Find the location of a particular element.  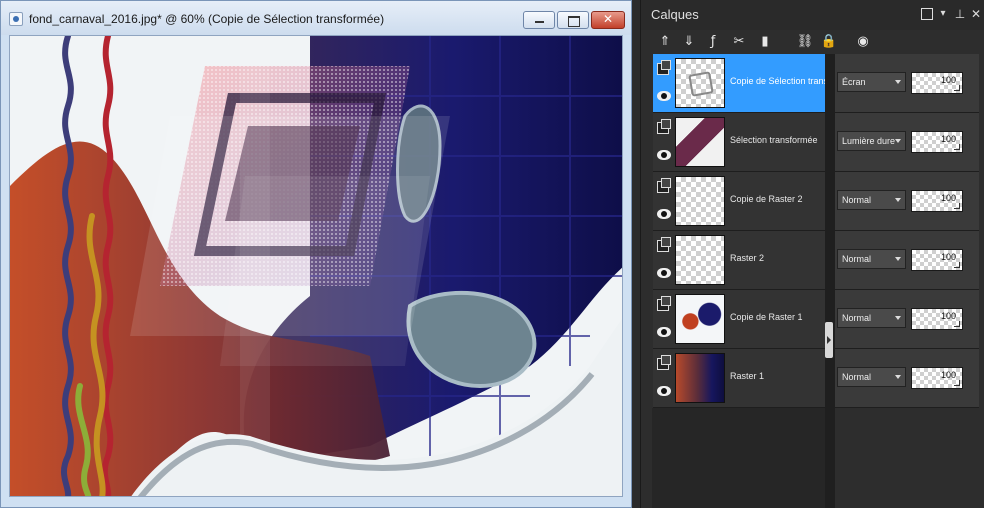

palette-pin-icon: ⊥ is located at coordinates (960, 14).